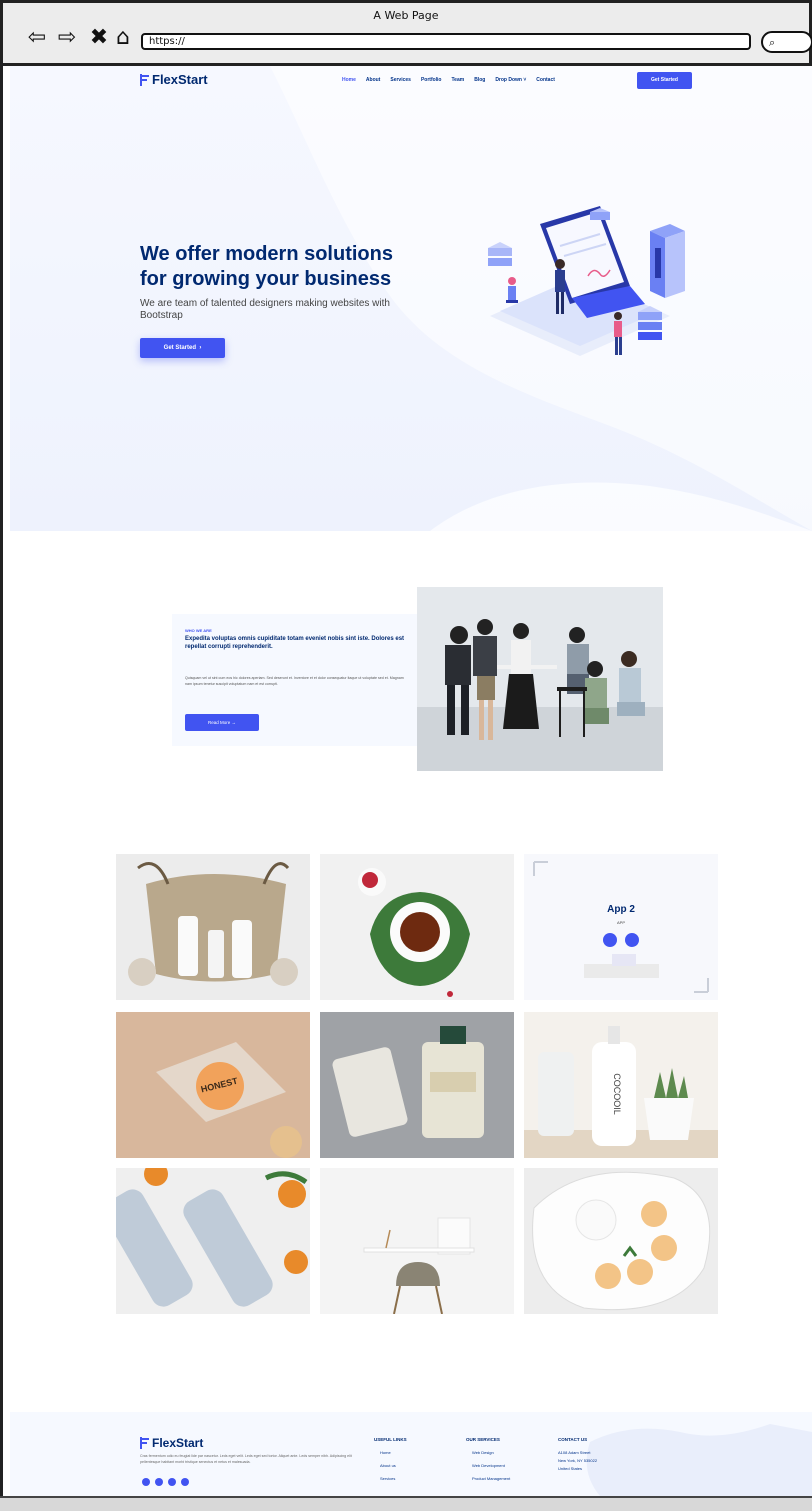 The image size is (812, 1511). What do you see at coordinates (621, 1241) in the screenshot?
I see `portfolio-item-cookies` at bounding box center [621, 1241].